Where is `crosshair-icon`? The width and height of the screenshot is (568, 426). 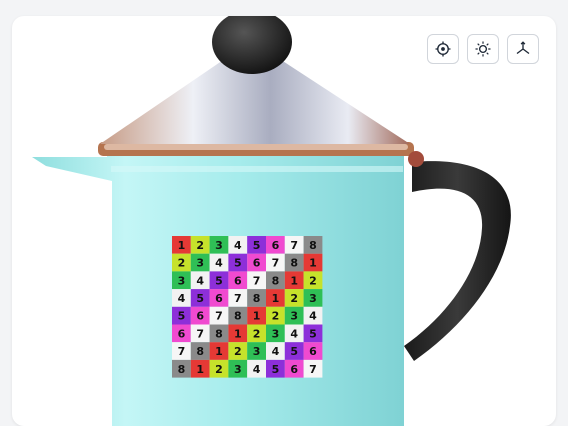 crosshair-icon is located at coordinates (443, 49).